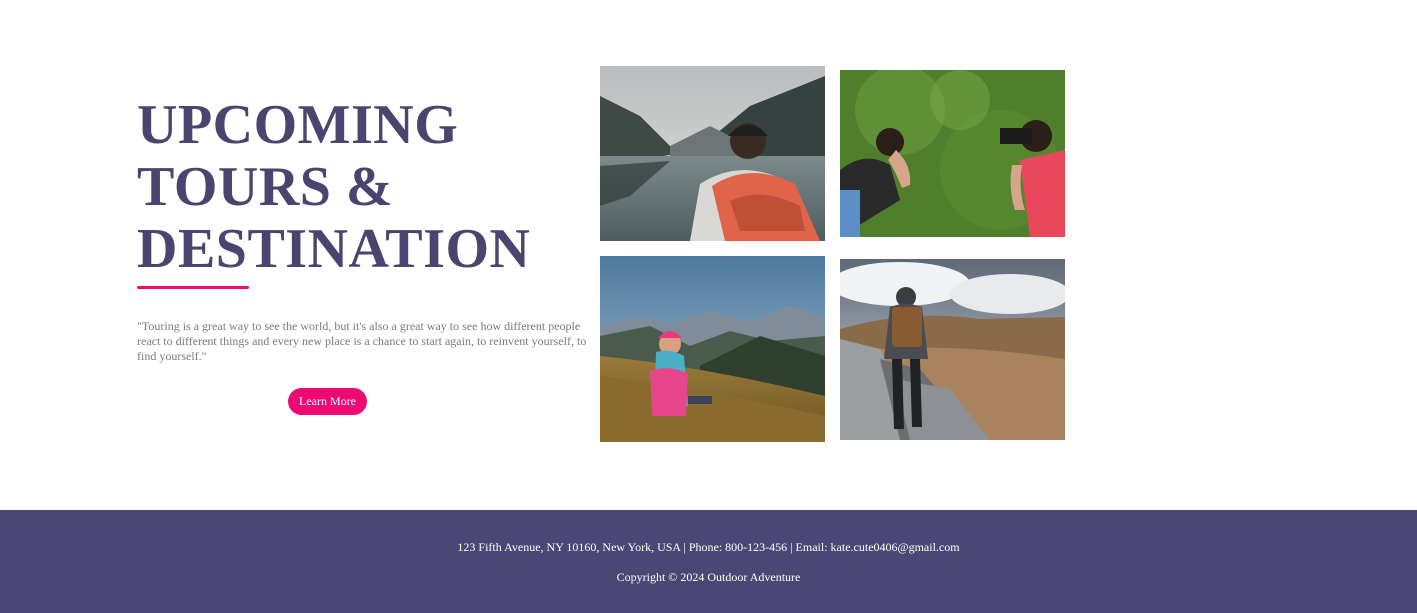  What do you see at coordinates (327, 401) in the screenshot?
I see `learn-more-button: Learn More` at bounding box center [327, 401].